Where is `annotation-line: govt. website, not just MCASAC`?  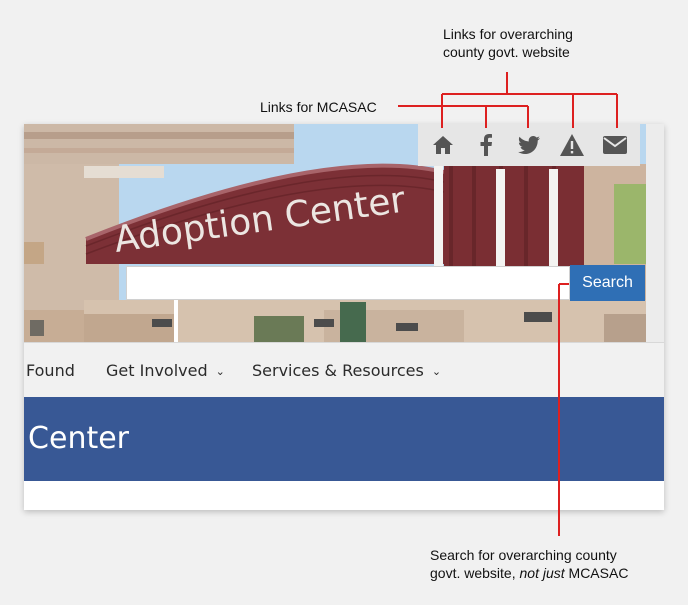 annotation-line: govt. website, not just MCASAC is located at coordinates (529, 573).